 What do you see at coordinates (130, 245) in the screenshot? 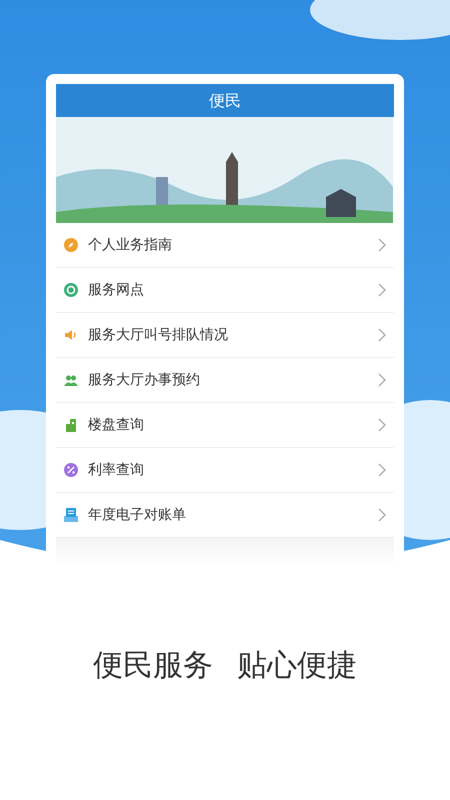
I see `menu-item-label: 个人业务指南` at bounding box center [130, 245].